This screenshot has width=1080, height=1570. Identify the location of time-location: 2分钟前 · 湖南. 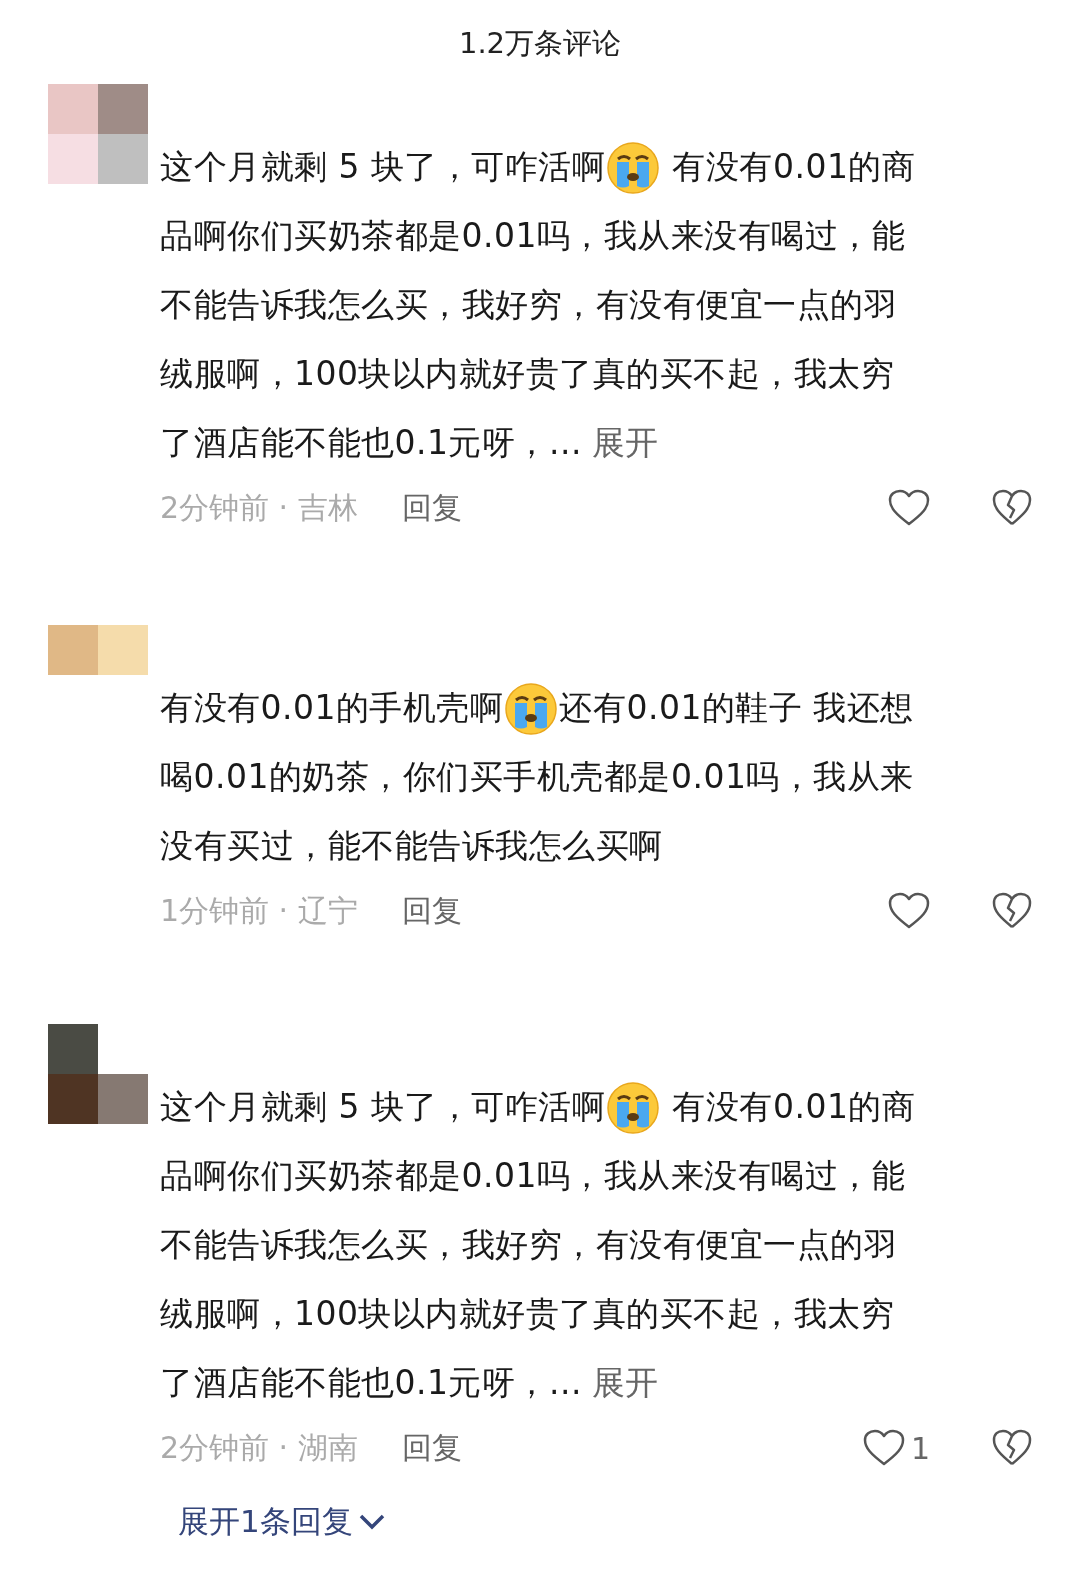
(259, 1447).